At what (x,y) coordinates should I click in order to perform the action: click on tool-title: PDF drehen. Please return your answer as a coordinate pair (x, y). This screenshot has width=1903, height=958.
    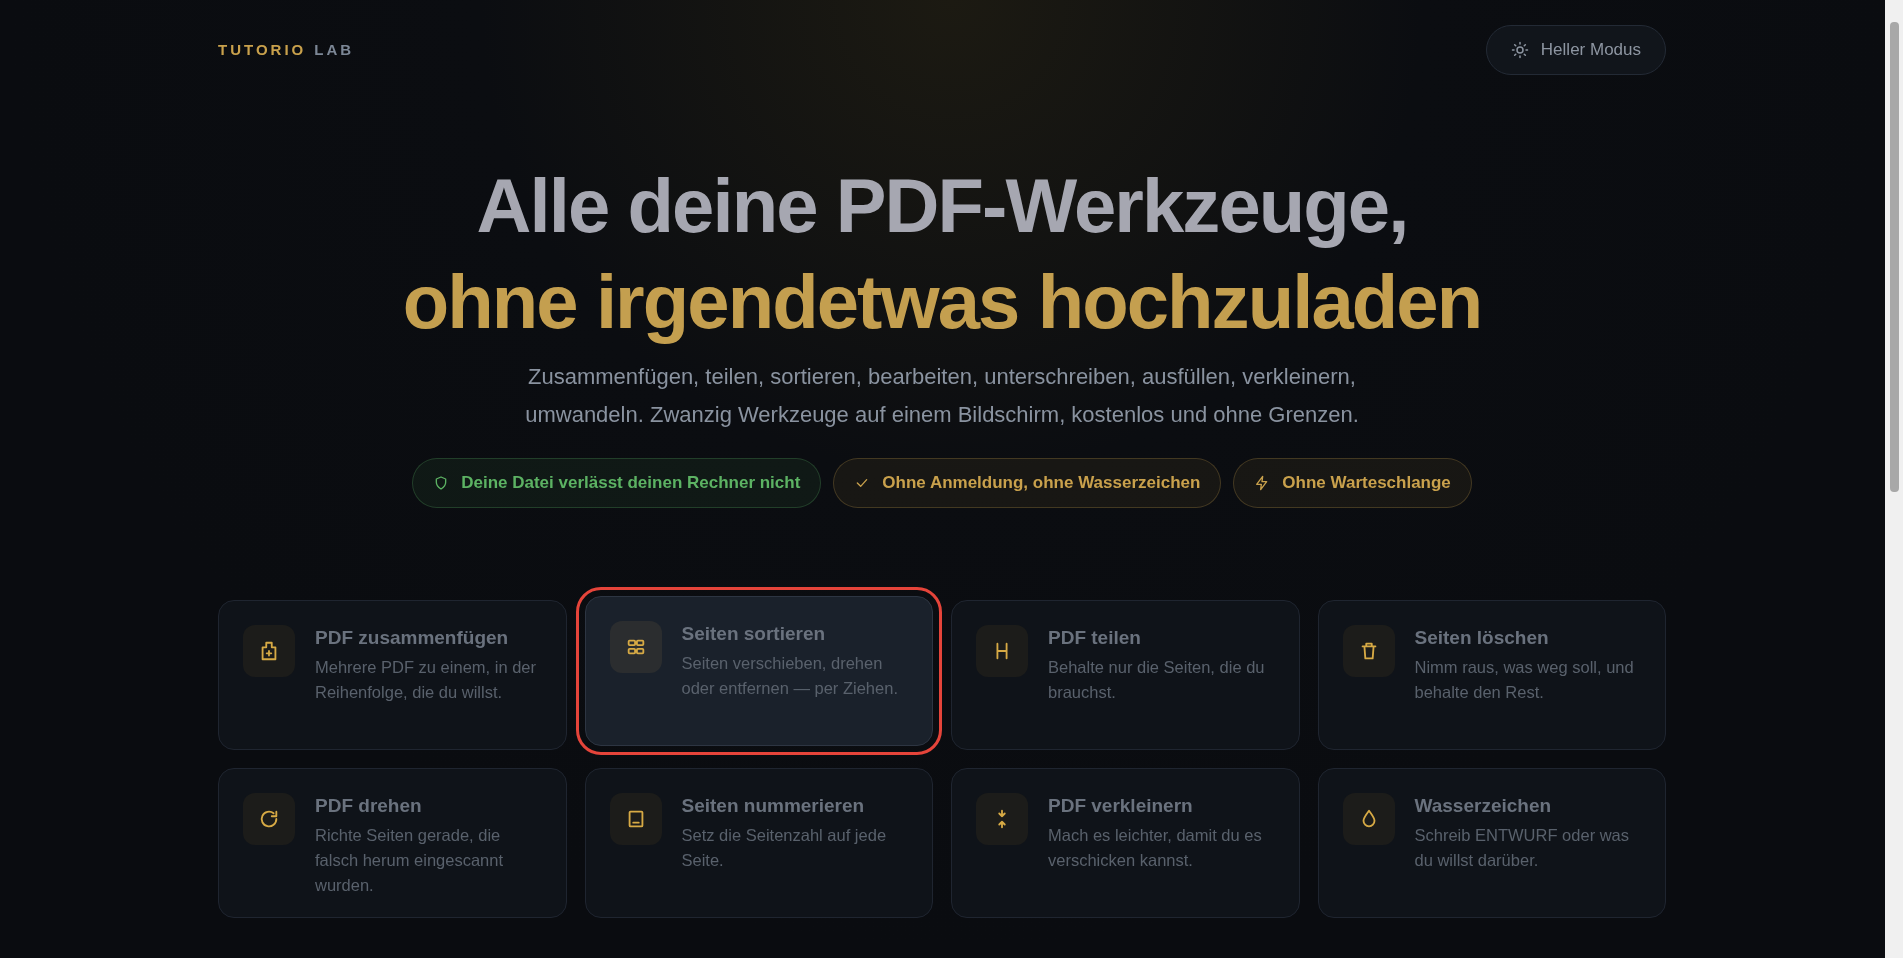
    Looking at the image, I should click on (369, 806).